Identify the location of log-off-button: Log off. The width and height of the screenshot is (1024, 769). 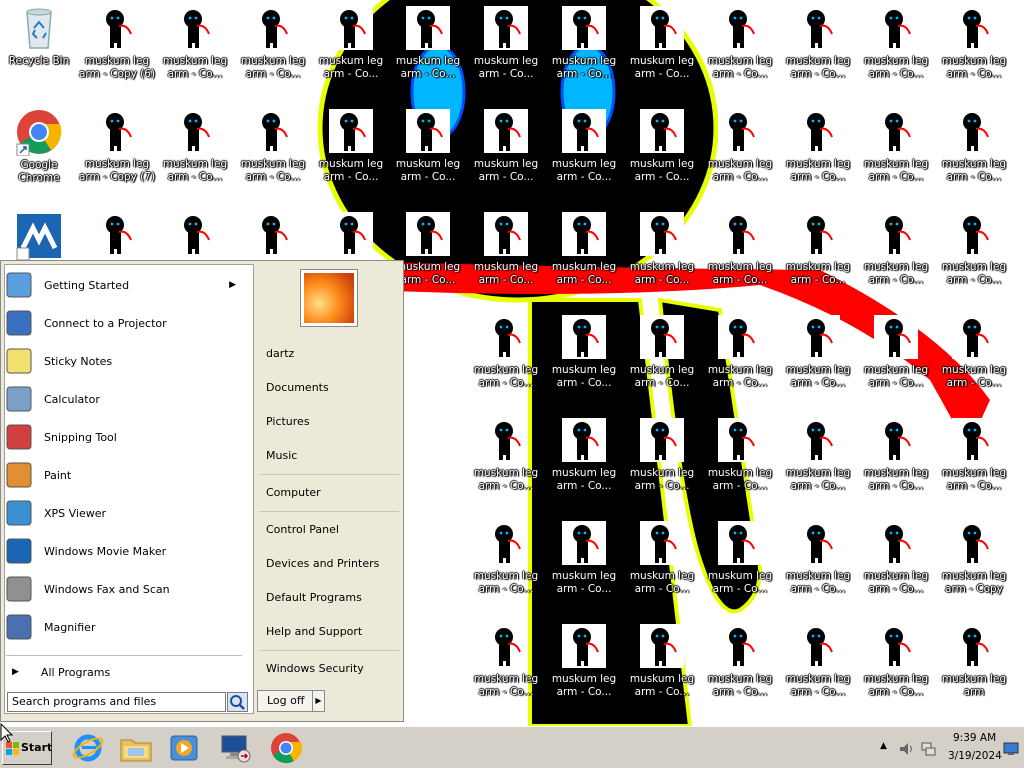
(285, 701).